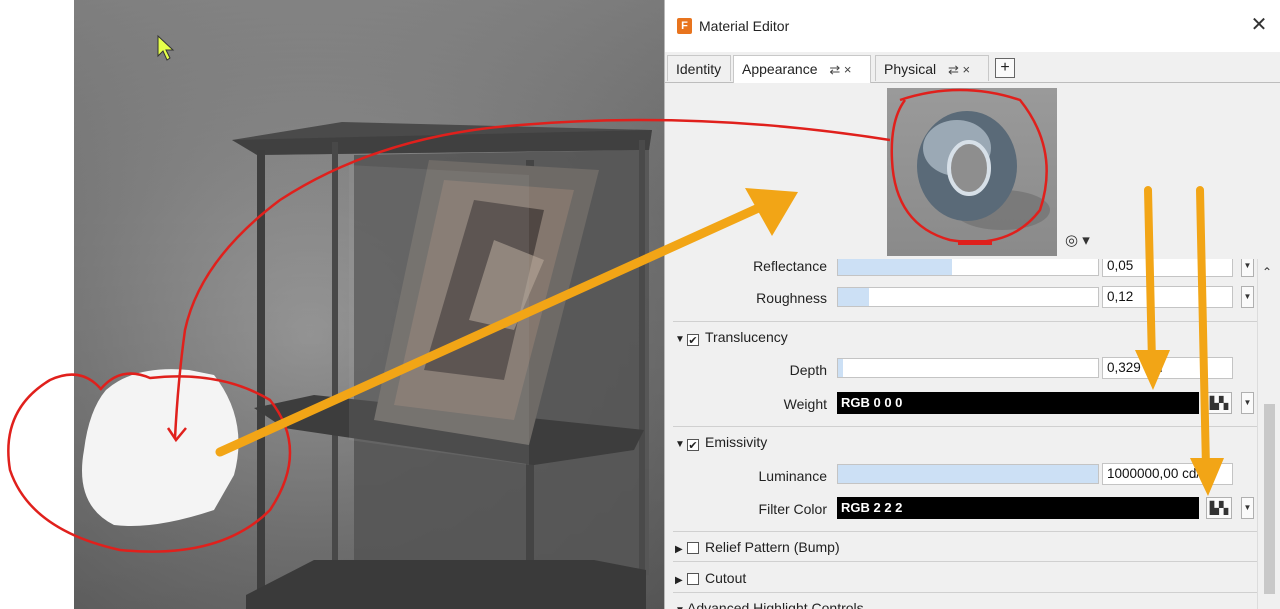 This screenshot has height=609, width=1280. What do you see at coordinates (1005, 68) in the screenshot?
I see `add-tab-button: +` at bounding box center [1005, 68].